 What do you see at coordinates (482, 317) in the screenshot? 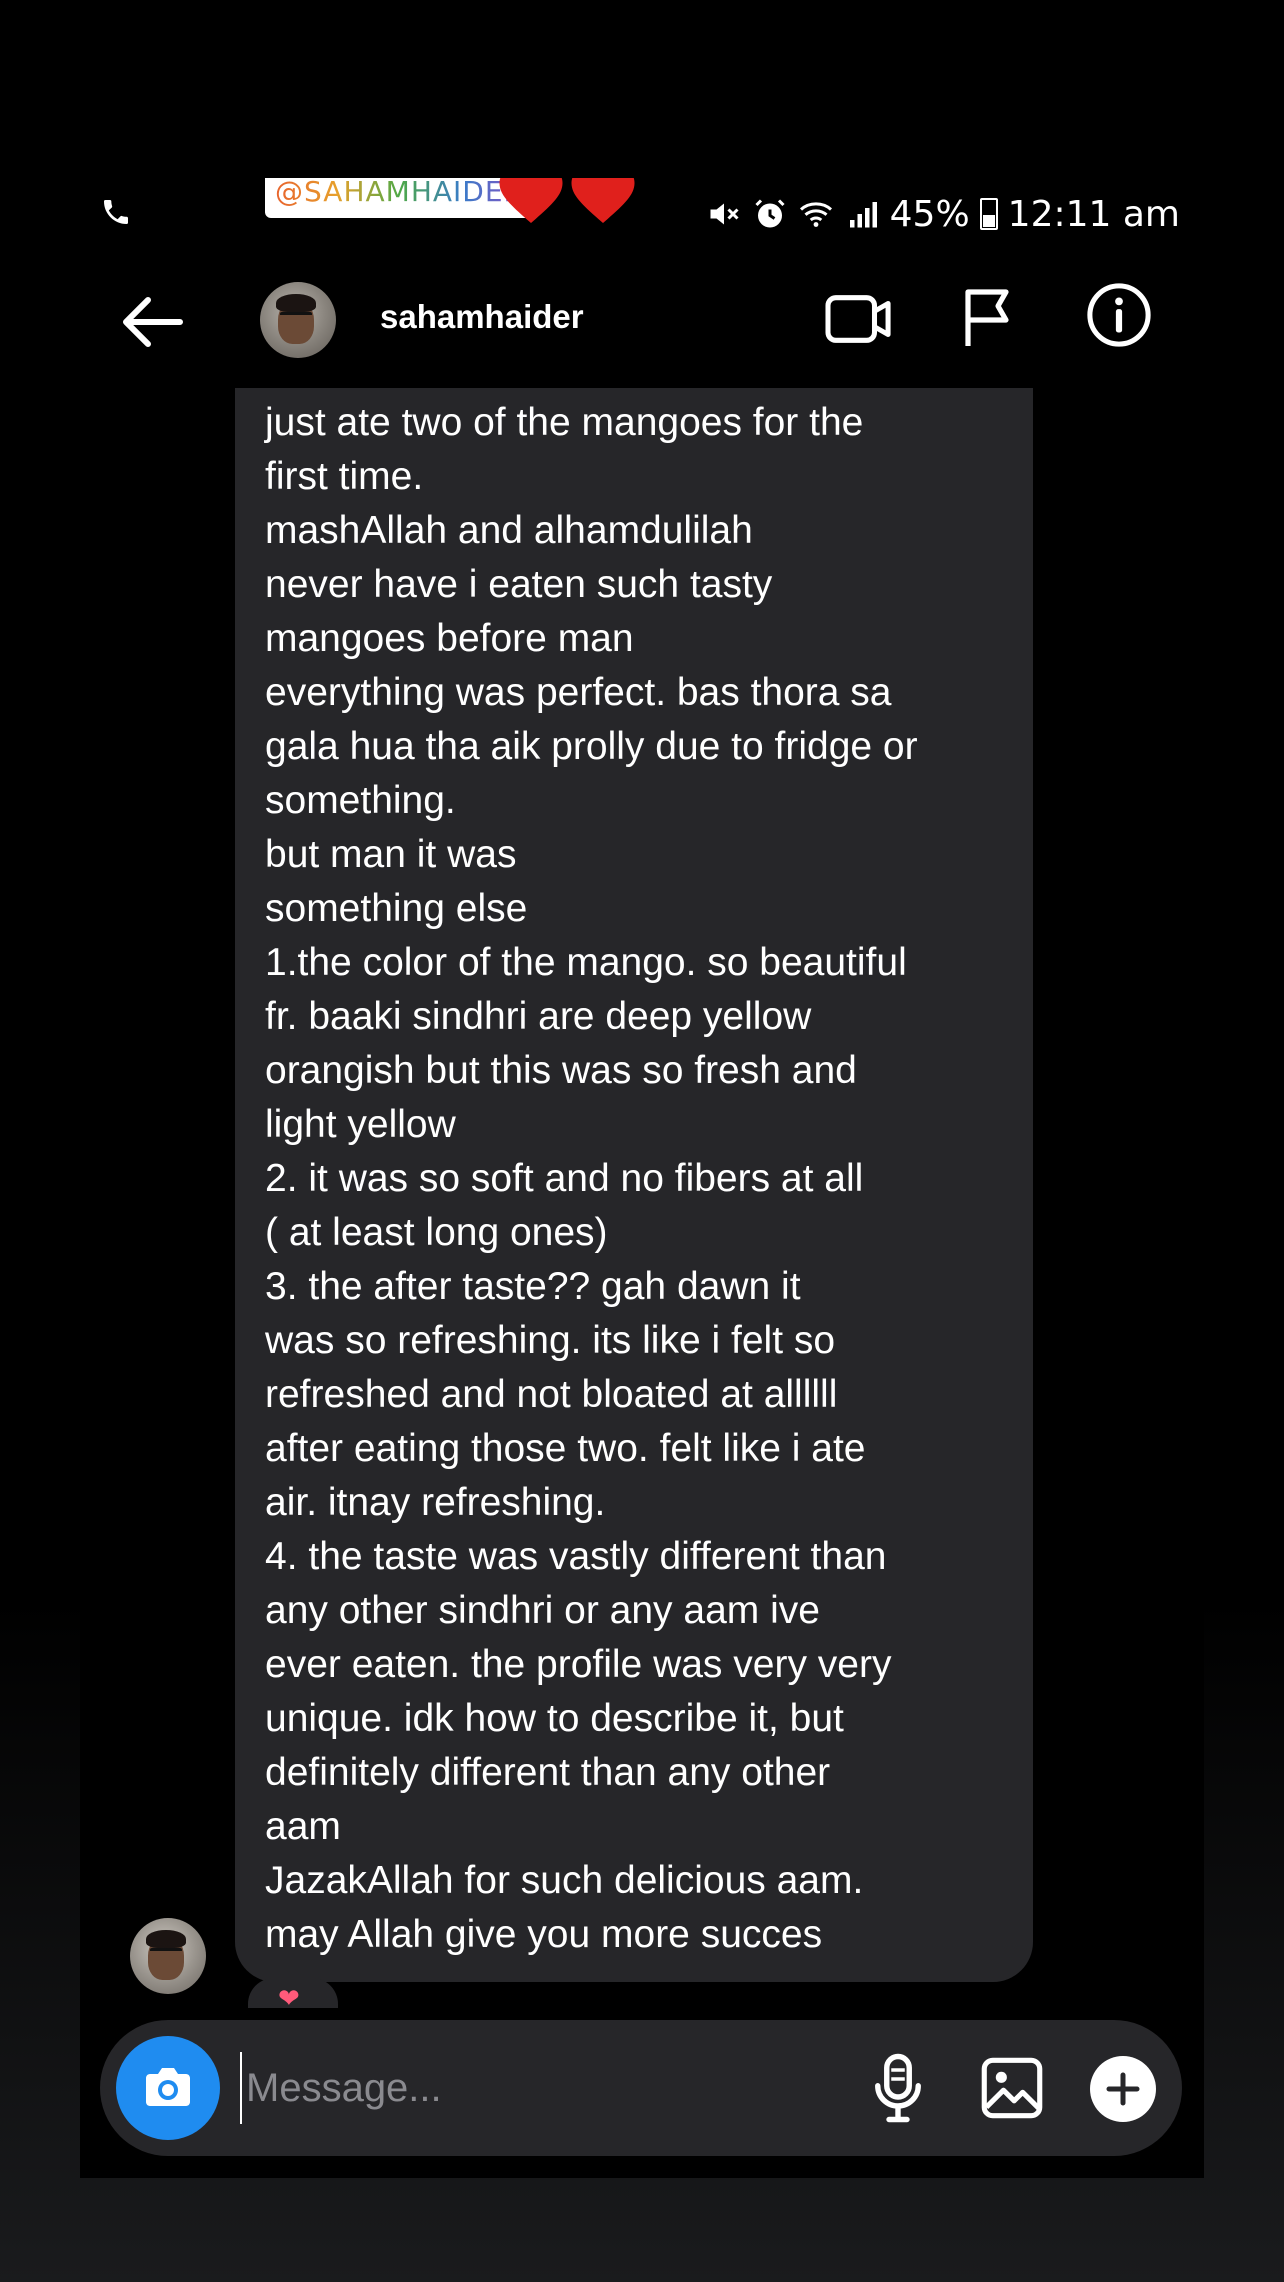
I see `username: sahamhaider` at bounding box center [482, 317].